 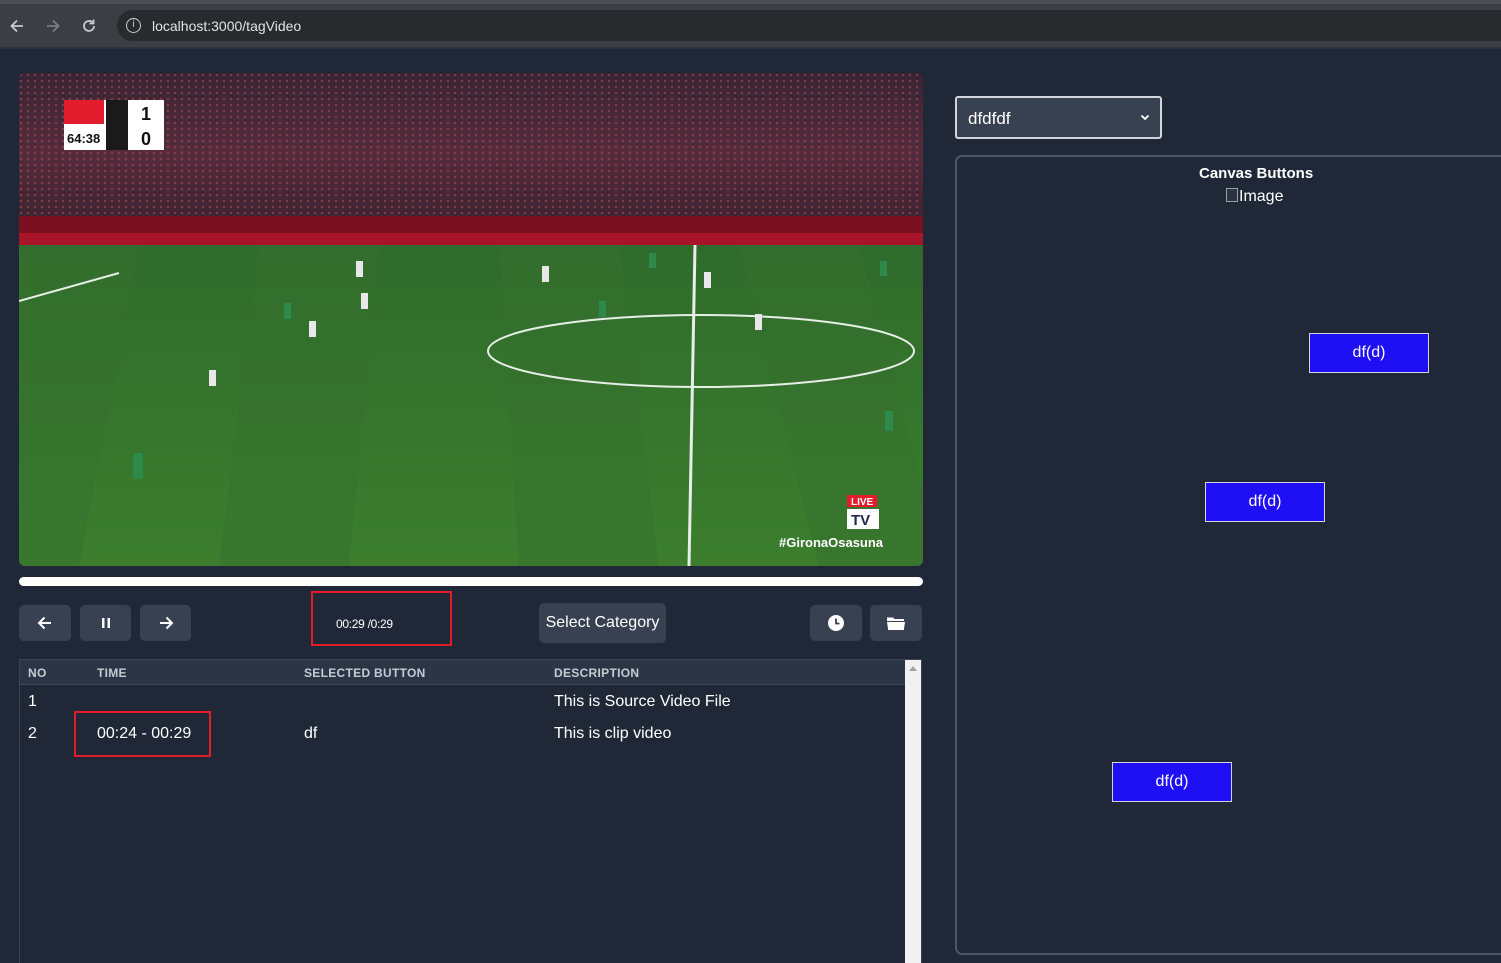 What do you see at coordinates (1172, 782) in the screenshot?
I see `canvas-button-3: df(d)` at bounding box center [1172, 782].